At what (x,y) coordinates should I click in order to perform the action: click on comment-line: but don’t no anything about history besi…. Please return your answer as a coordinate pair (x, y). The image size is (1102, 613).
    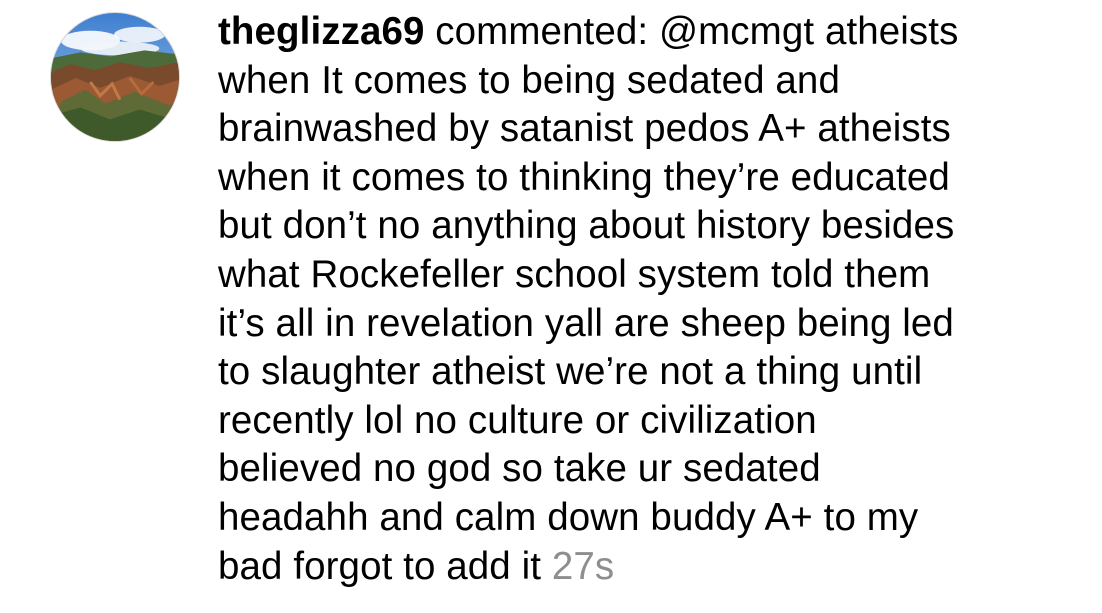
    Looking at the image, I should click on (586, 226).